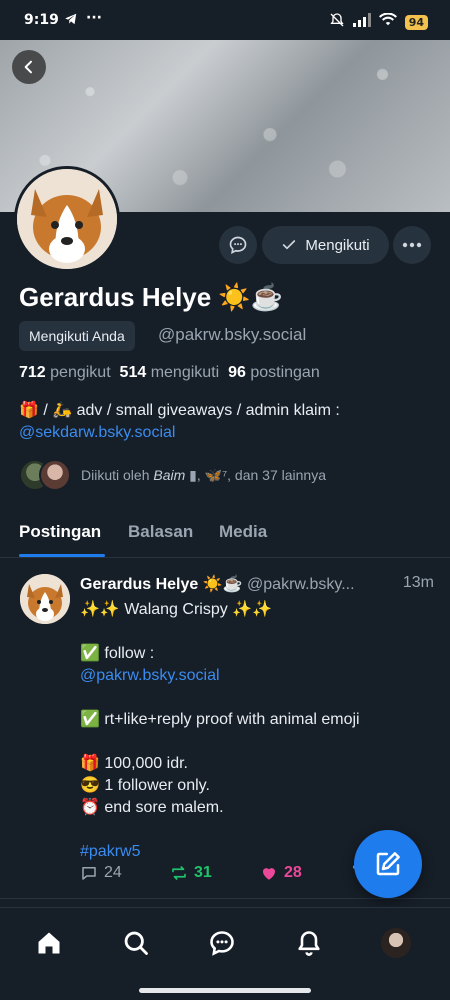 This screenshot has width=450, height=1000. I want to click on tab-media: Media, so click(243, 532).